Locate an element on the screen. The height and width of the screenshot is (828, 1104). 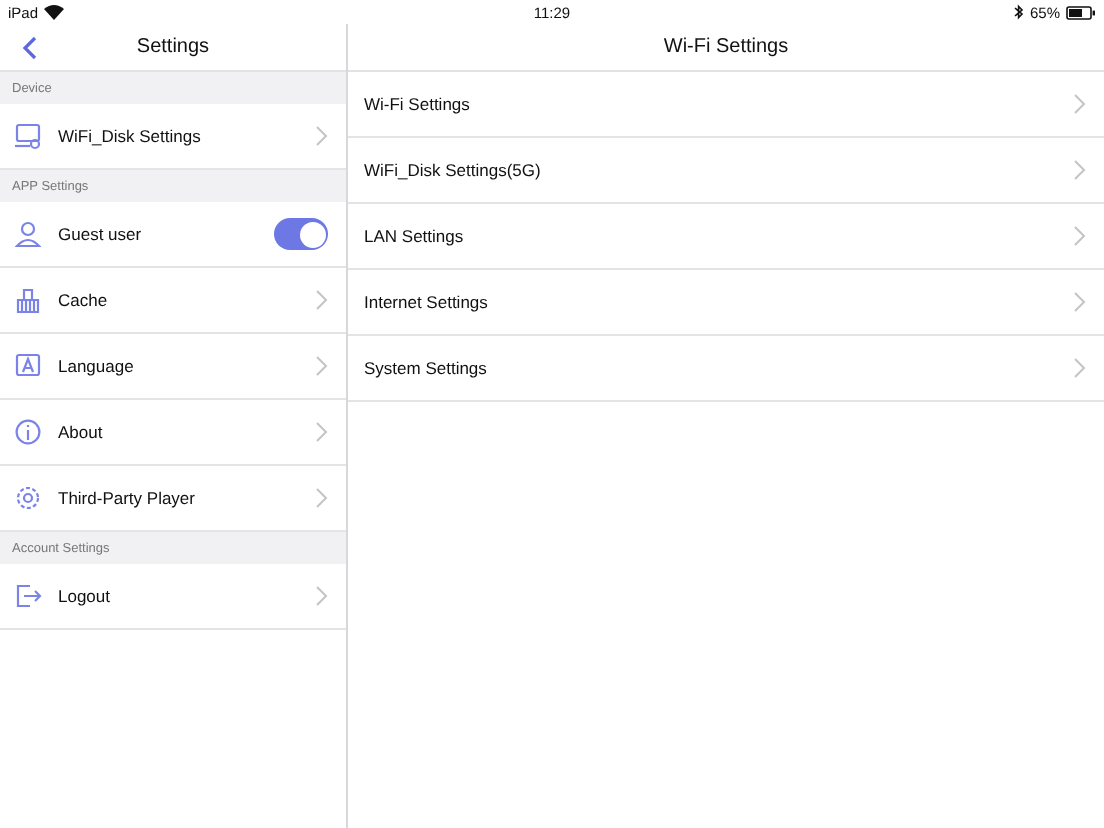
battery-icon is located at coordinates (1081, 12).